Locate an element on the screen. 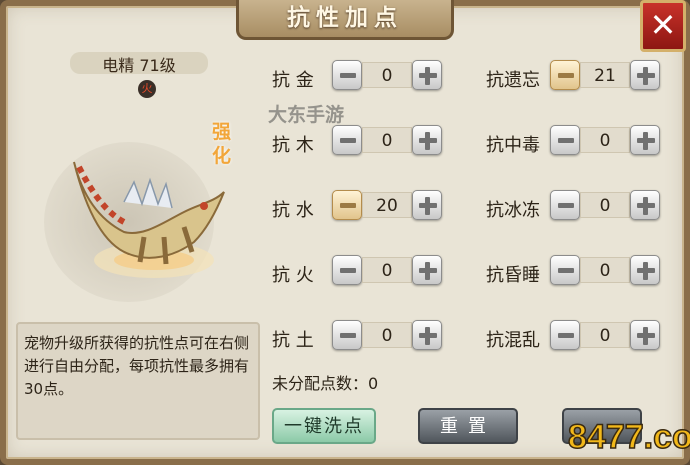  site-logo: 8477.com is located at coordinates (628, 437).